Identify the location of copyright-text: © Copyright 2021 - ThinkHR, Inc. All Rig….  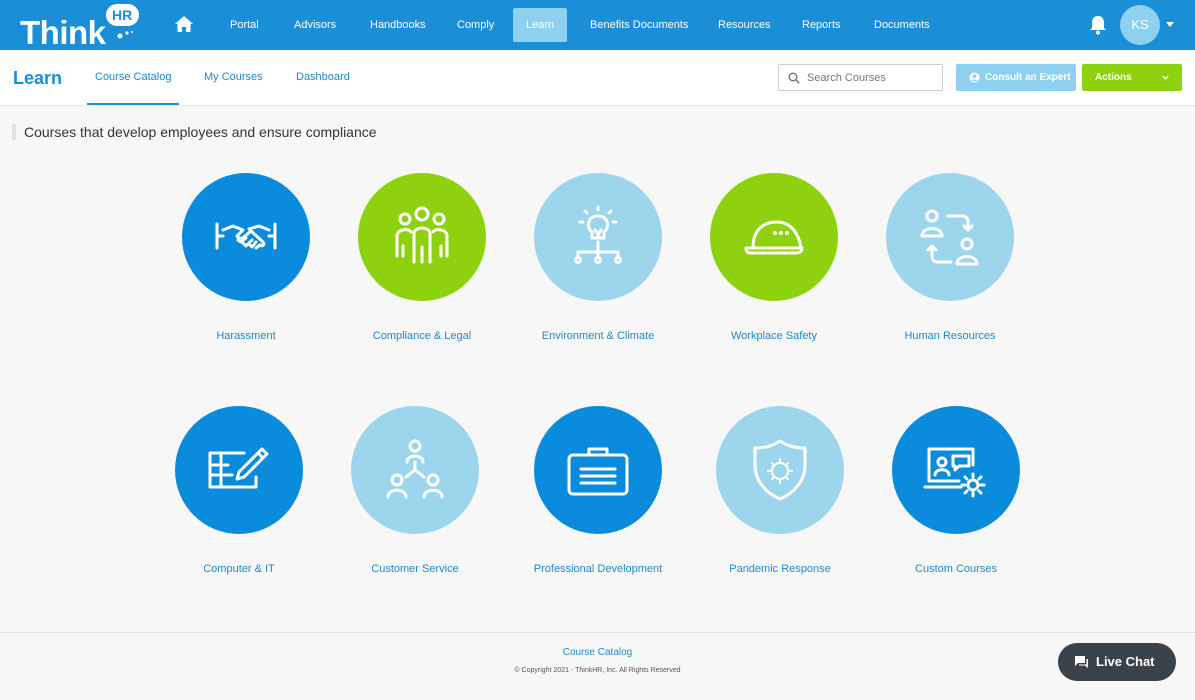
(597, 670).